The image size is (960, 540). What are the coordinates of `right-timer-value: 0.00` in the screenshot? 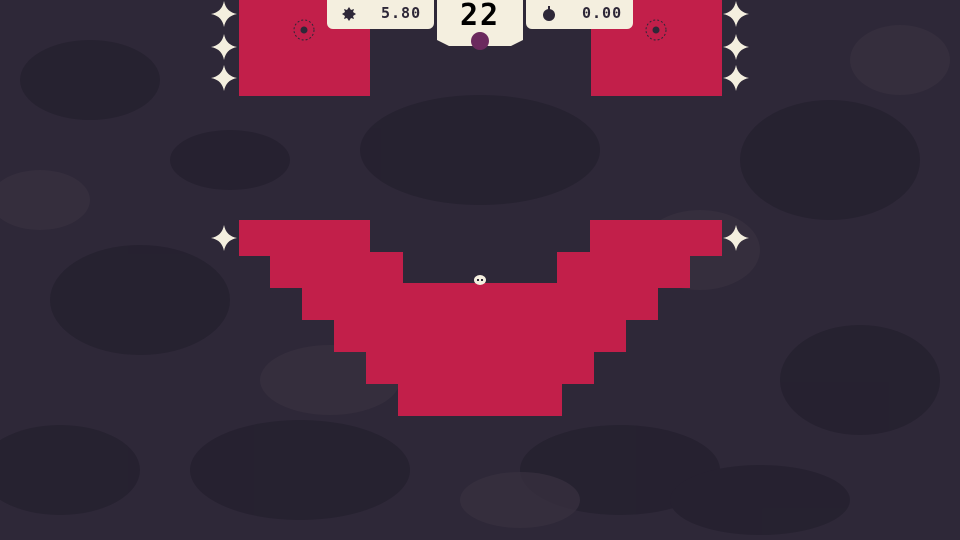 It's located at (602, 13).